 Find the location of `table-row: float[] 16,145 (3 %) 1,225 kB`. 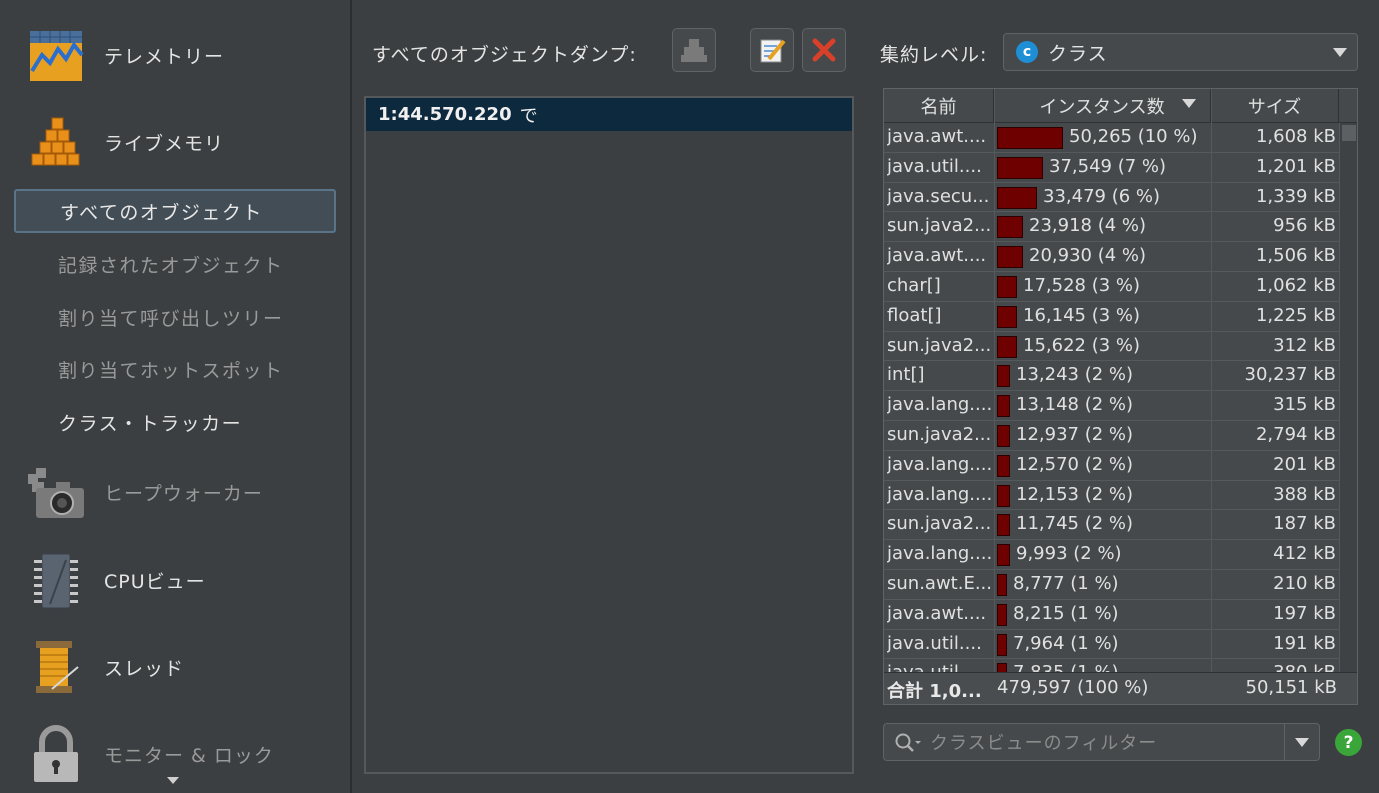

table-row: float[] 16,145 (3 %) 1,225 kB is located at coordinates (1111, 317).